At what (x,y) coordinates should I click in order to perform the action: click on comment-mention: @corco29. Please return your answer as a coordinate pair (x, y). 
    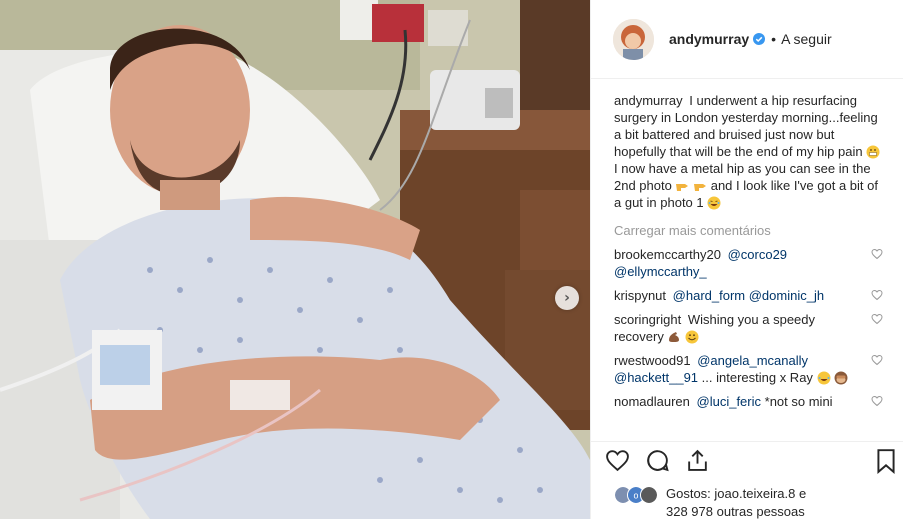
    Looking at the image, I should click on (757, 254).